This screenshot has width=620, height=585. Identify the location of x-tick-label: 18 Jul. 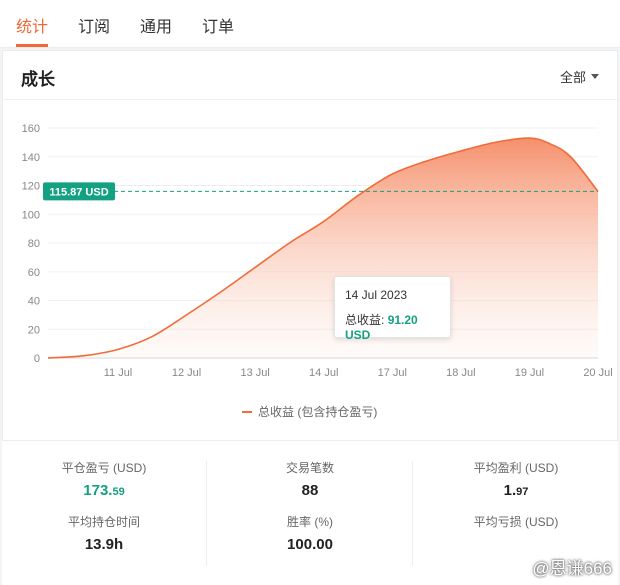
(460, 373).